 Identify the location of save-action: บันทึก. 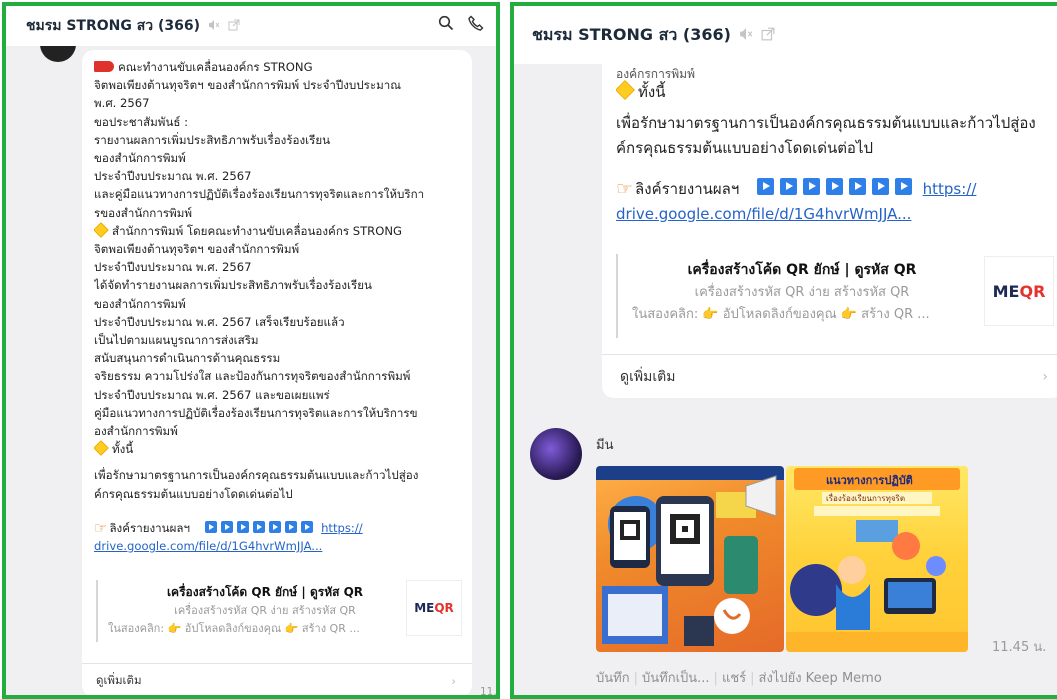
(613, 678).